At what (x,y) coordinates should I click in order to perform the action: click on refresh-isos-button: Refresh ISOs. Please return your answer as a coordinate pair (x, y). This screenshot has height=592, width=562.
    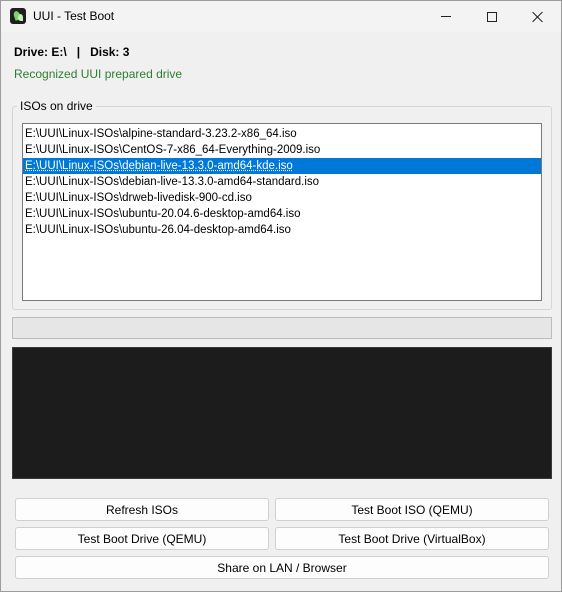
    Looking at the image, I should click on (142, 509).